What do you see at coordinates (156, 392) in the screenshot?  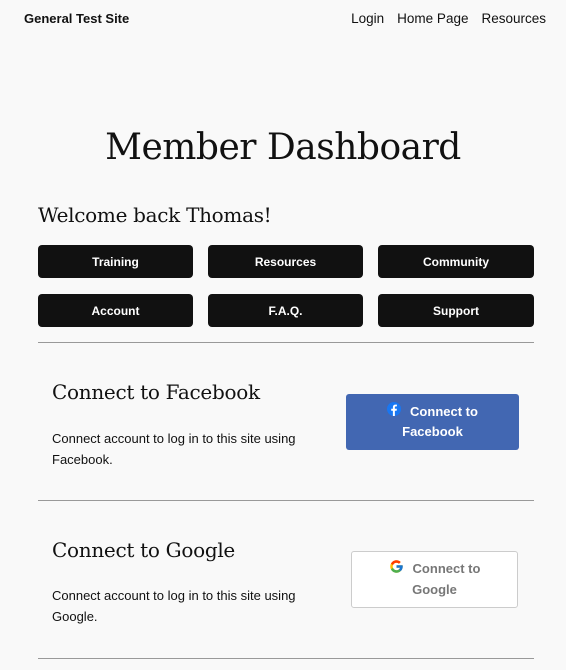 I see `facebook-section-title: Connect to Facebook` at bounding box center [156, 392].